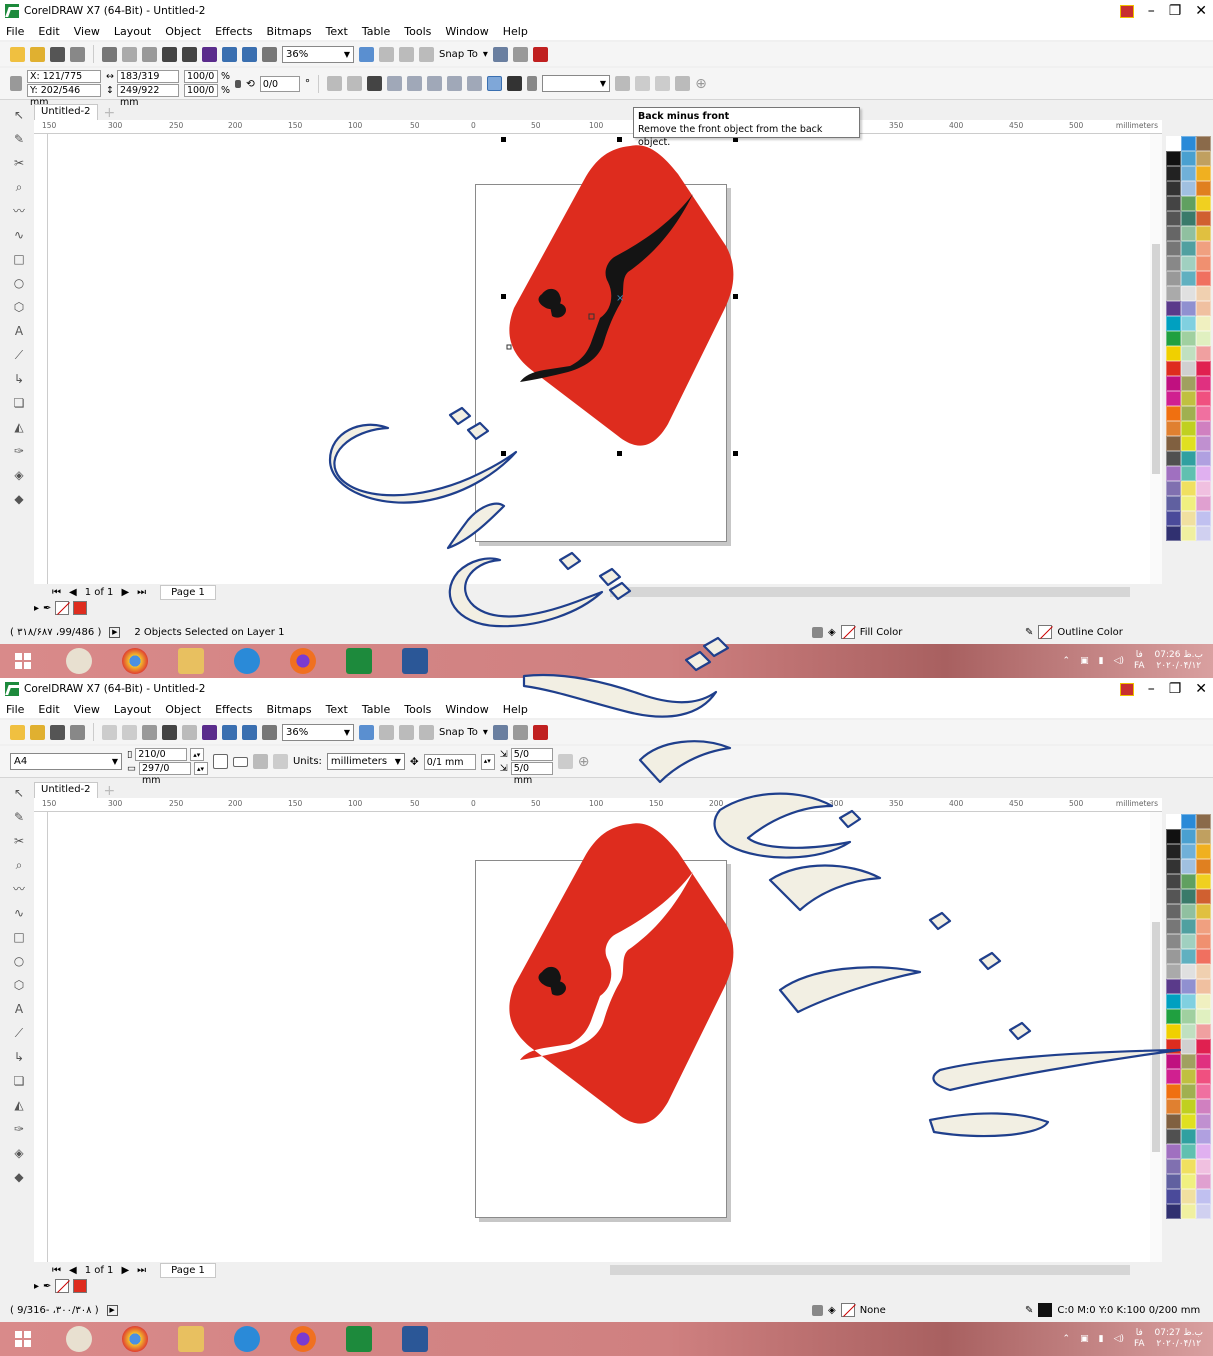 The height and width of the screenshot is (1356, 1213). Describe the element at coordinates (1179, 661) in the screenshot. I see `clock: 07:26 ب.ظ ۲۰۲۰/۰۴/۱۲` at that location.